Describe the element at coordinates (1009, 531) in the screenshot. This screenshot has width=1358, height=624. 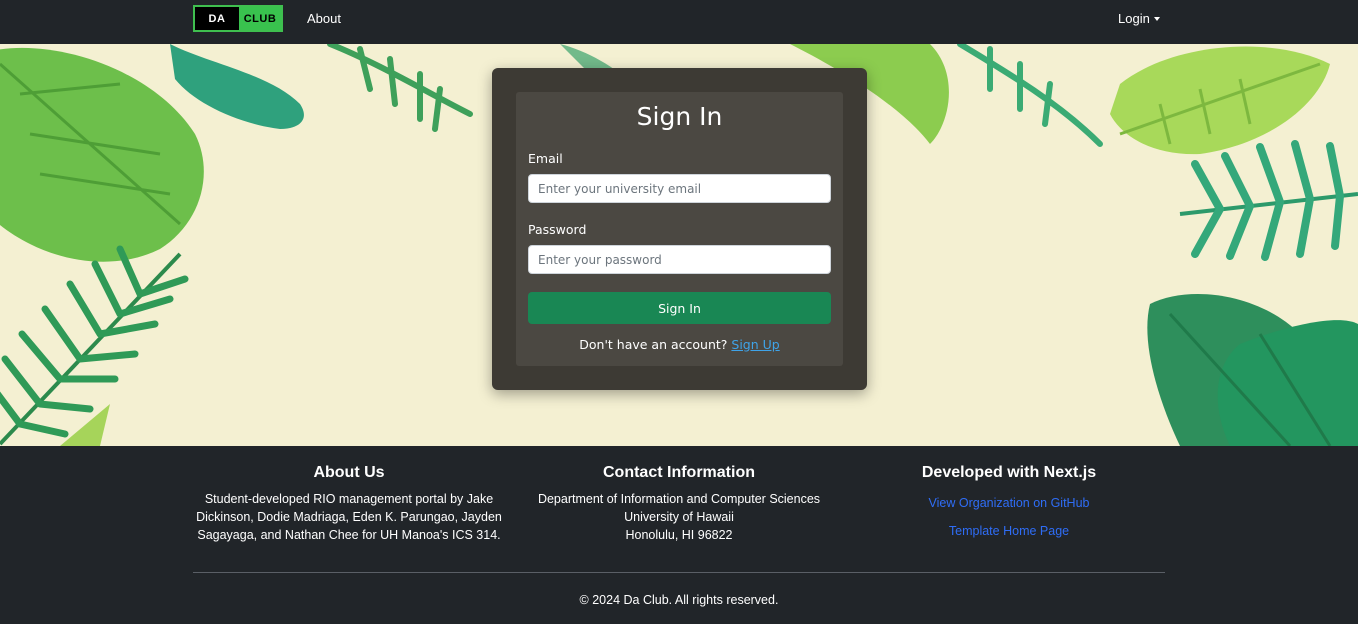
I see `template-home-link: Template Home Page` at that location.